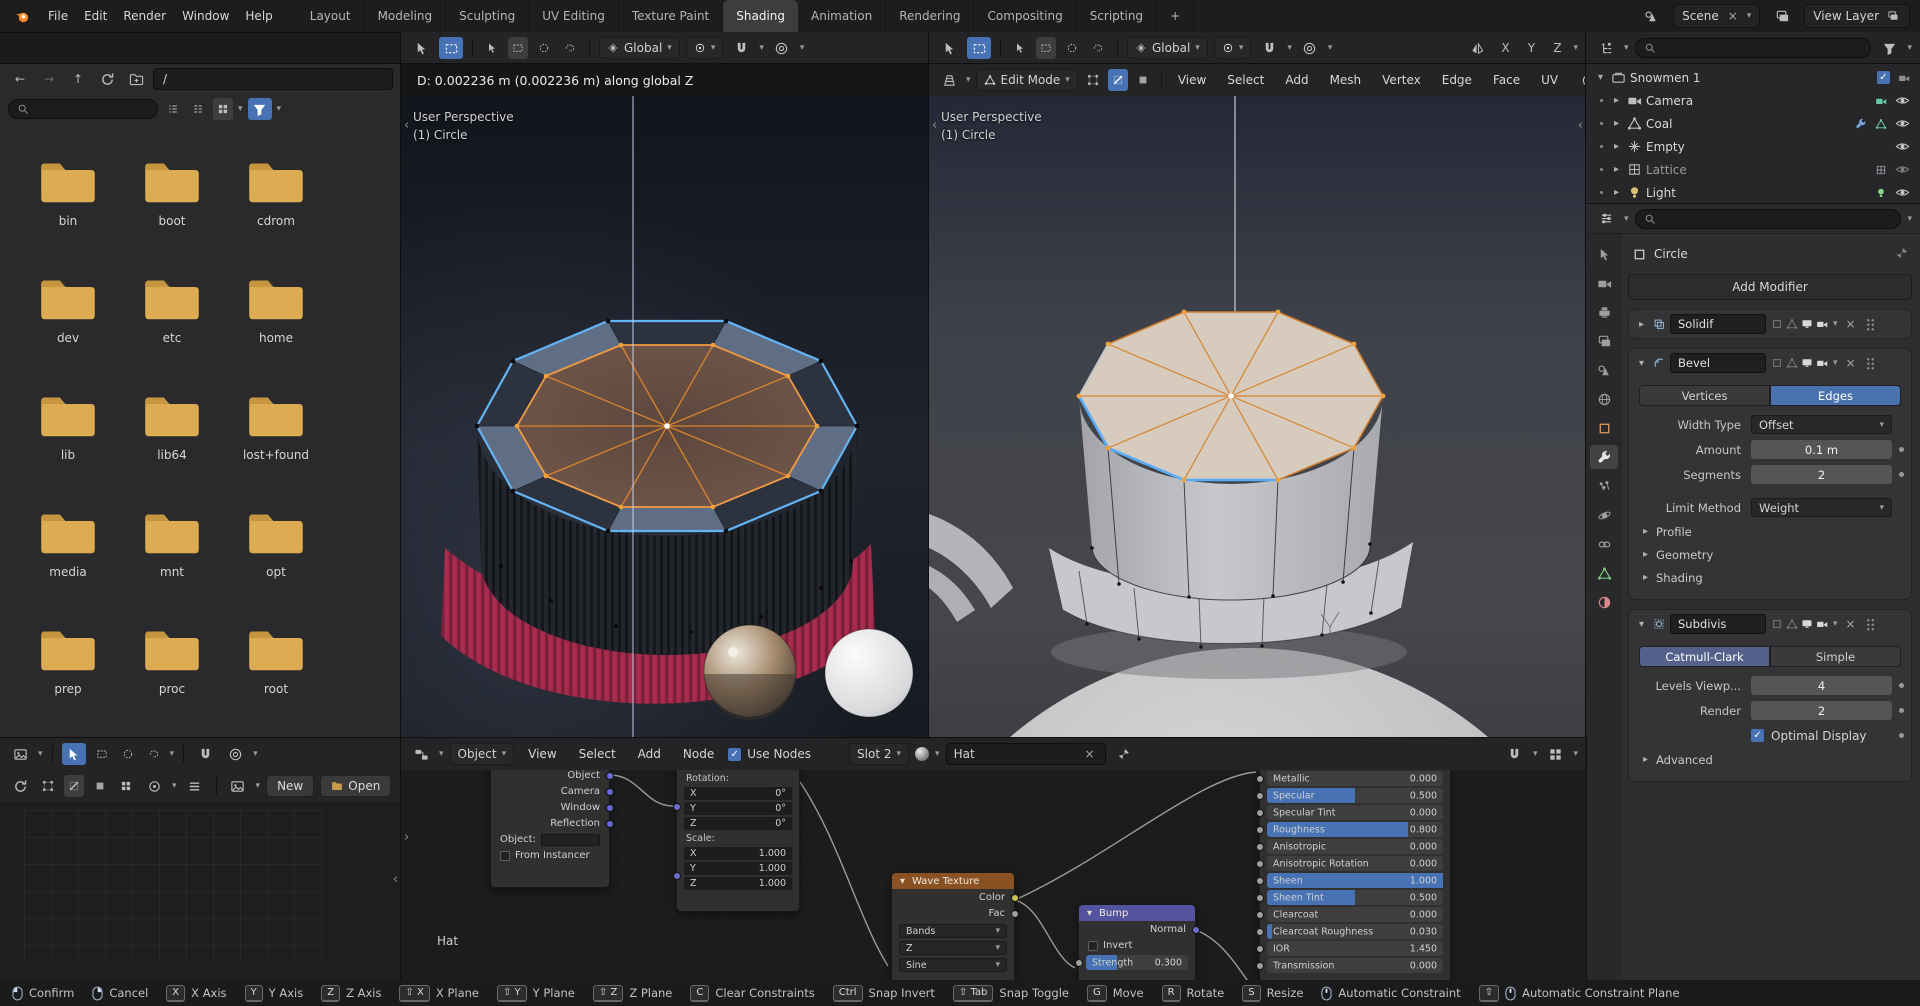  I want to click on select-circle-icon, so click(128, 754).